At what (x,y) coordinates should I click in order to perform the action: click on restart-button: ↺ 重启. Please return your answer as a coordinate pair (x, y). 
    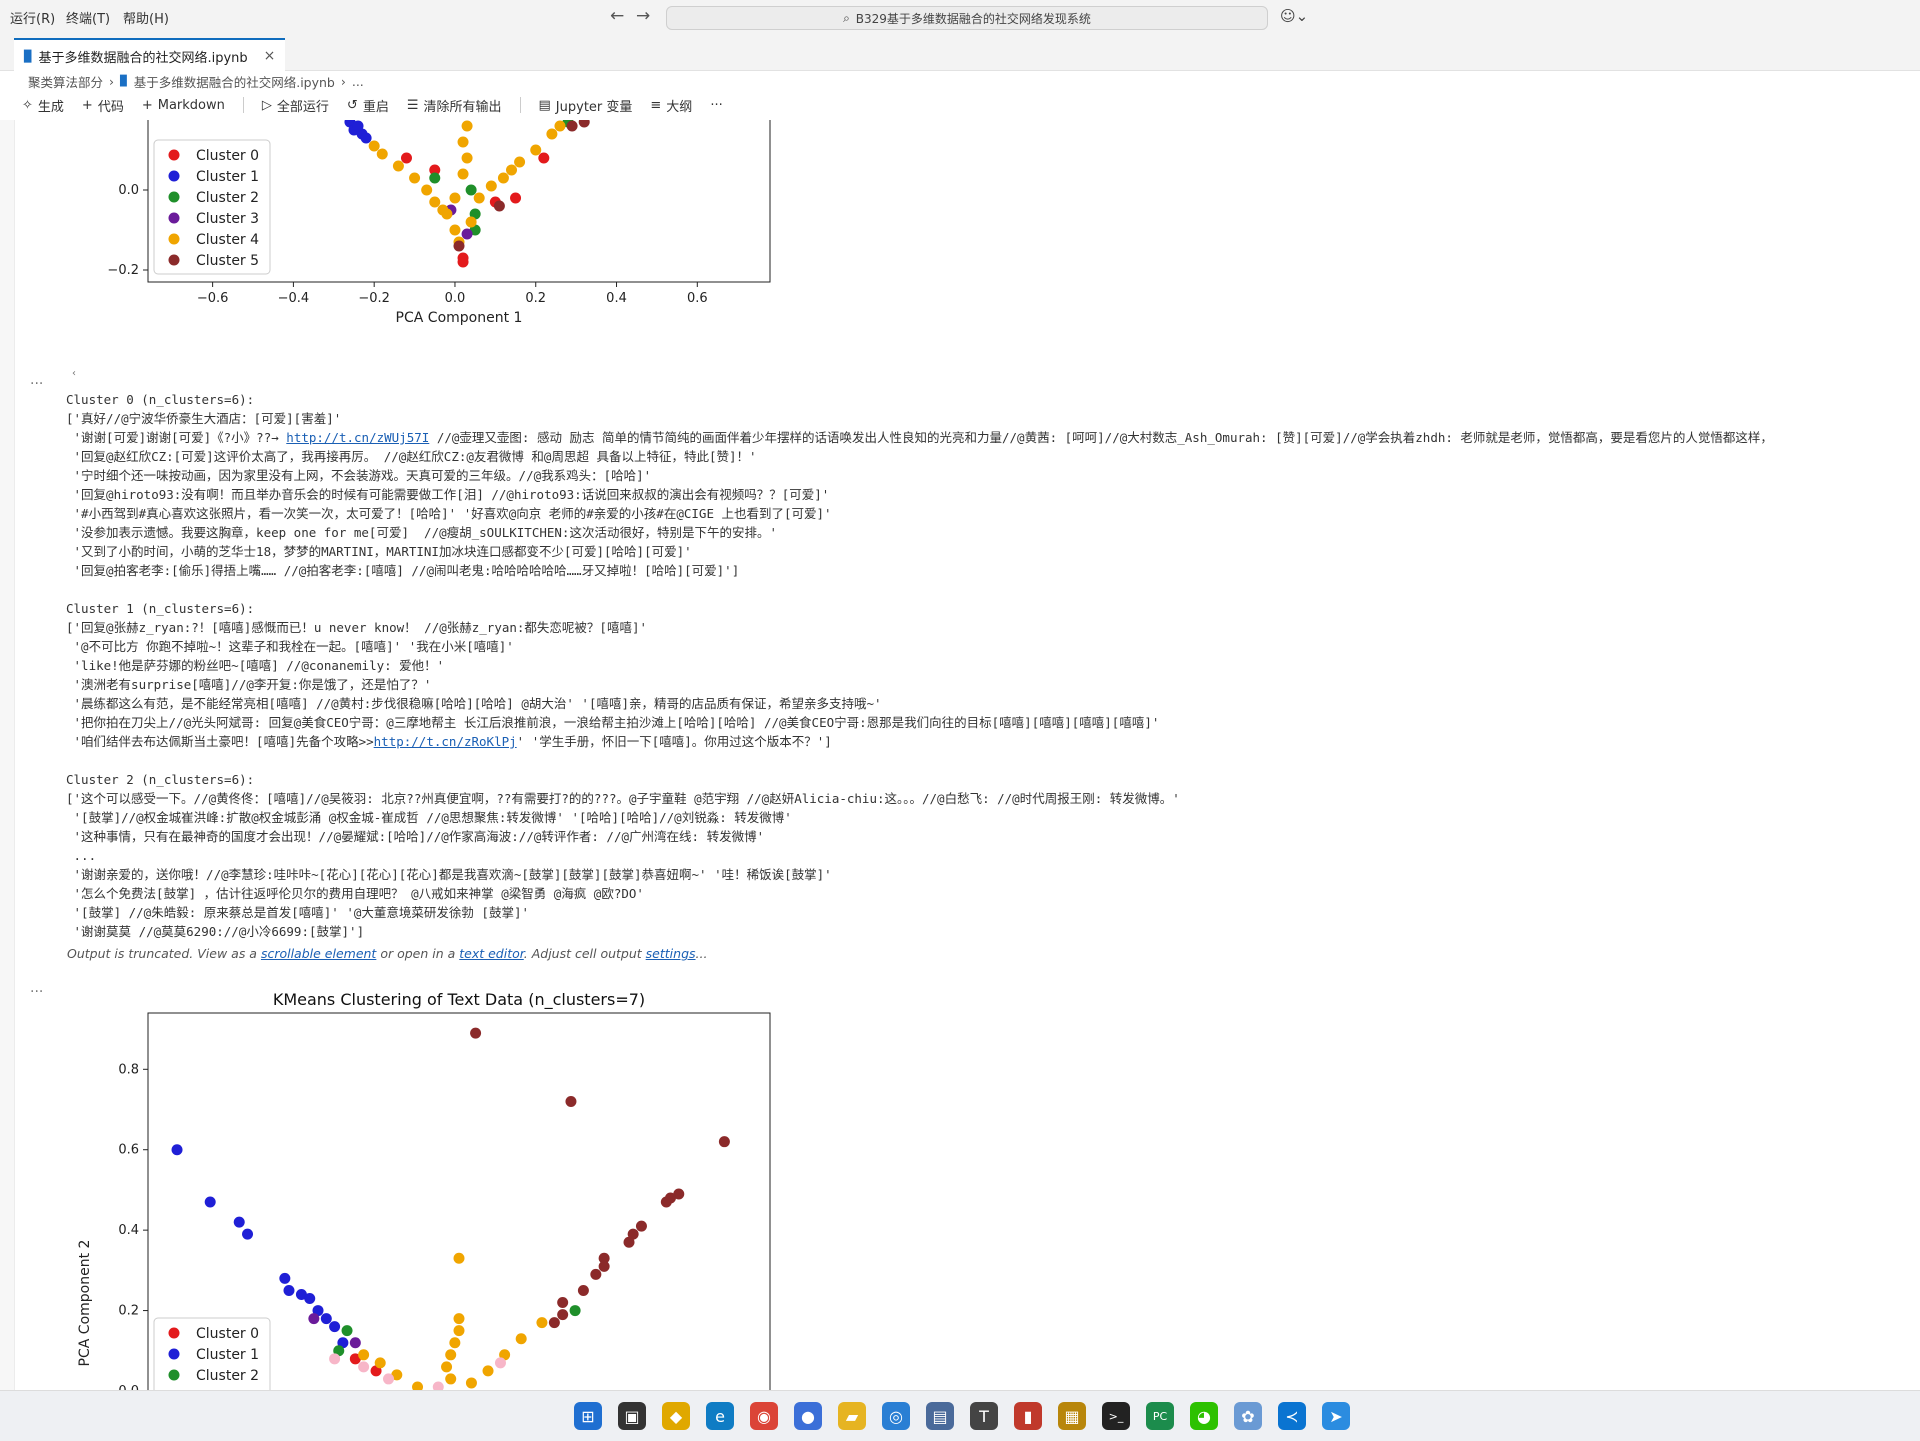
    Looking at the image, I should click on (368, 105).